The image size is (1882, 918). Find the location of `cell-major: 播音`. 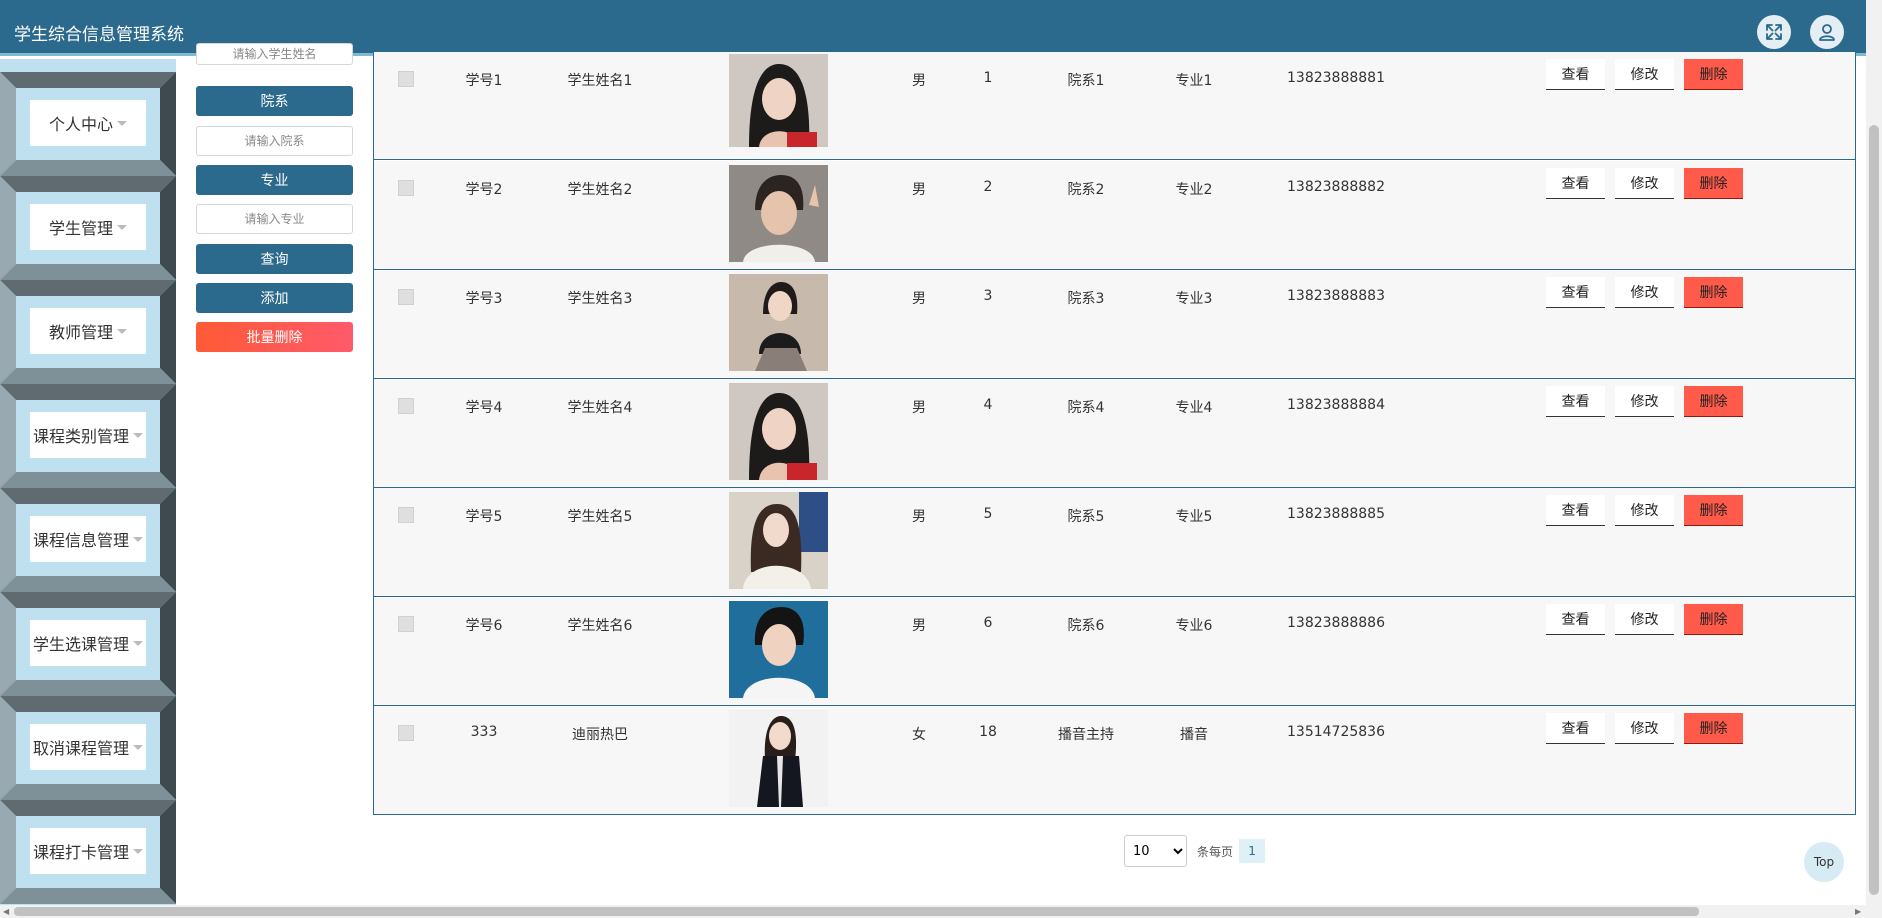

cell-major: 播音 is located at coordinates (1194, 735).